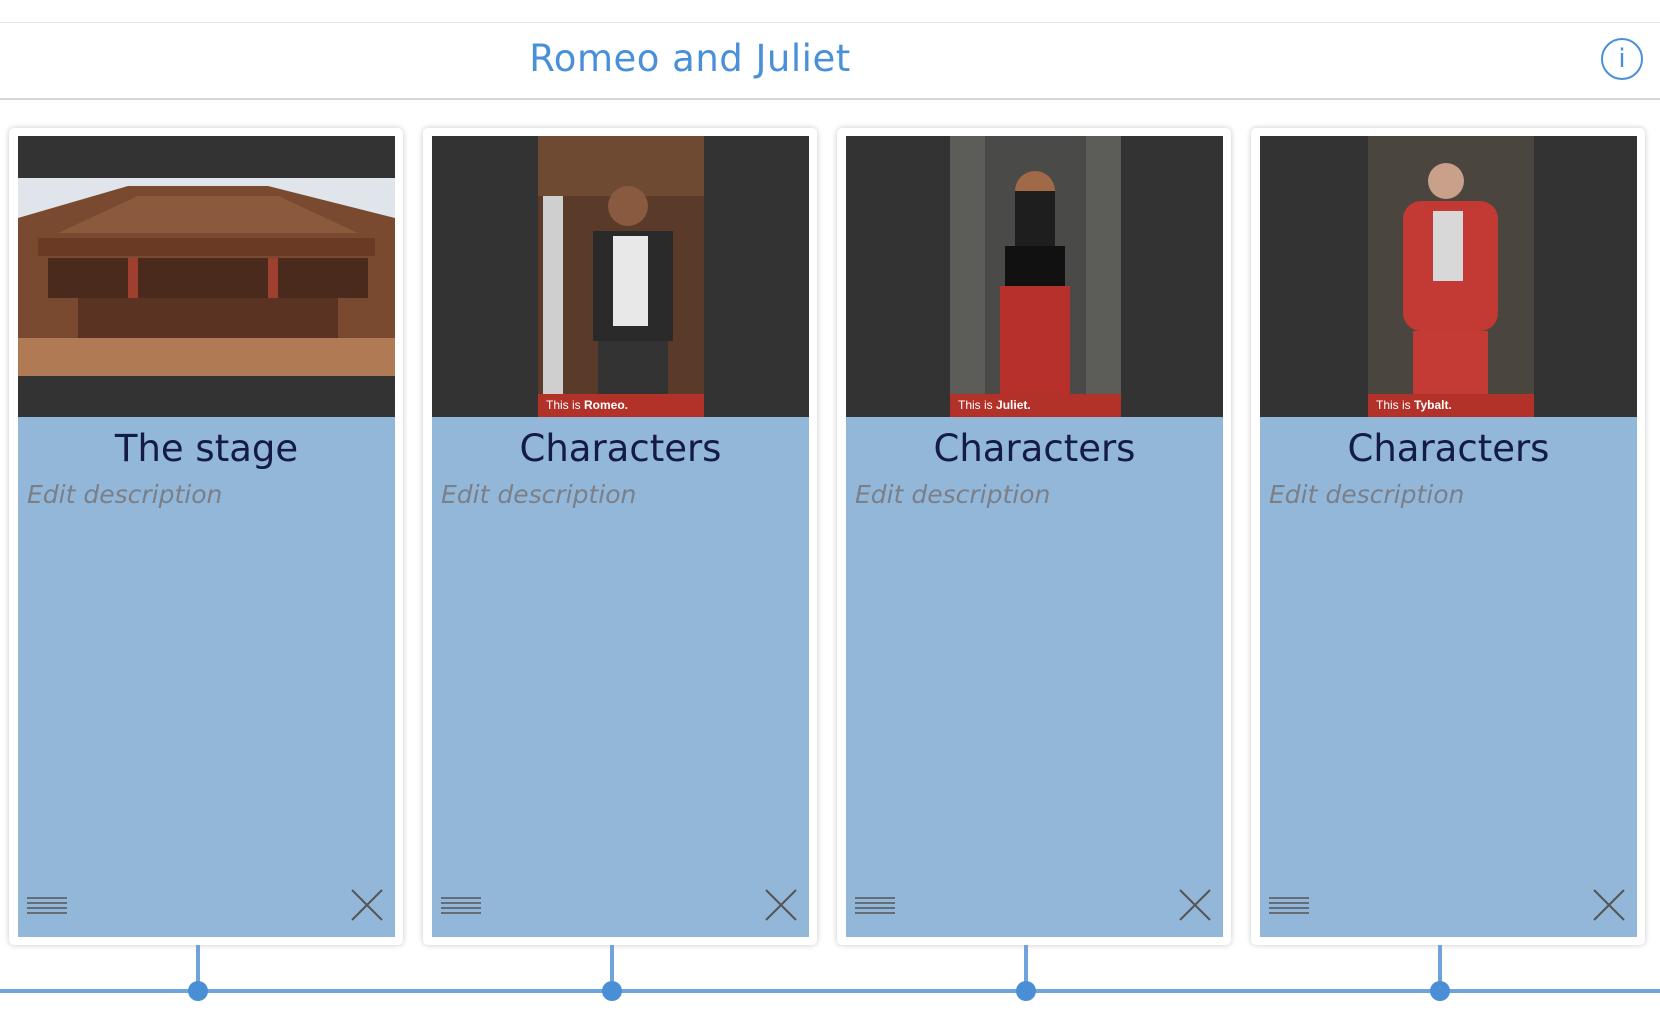  I want to click on page-title: Romeo and Juliet, so click(690, 58).